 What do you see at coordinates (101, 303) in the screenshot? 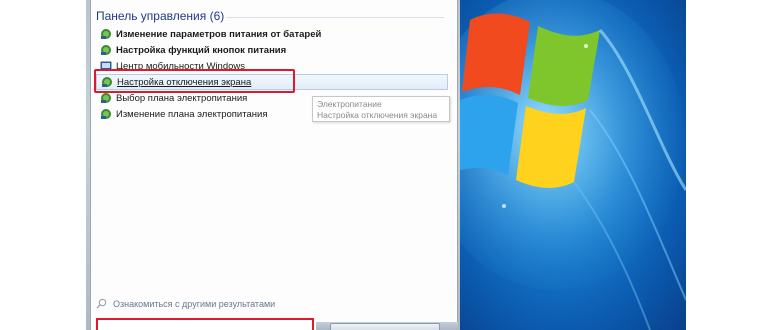
I see `search-icon` at bounding box center [101, 303].